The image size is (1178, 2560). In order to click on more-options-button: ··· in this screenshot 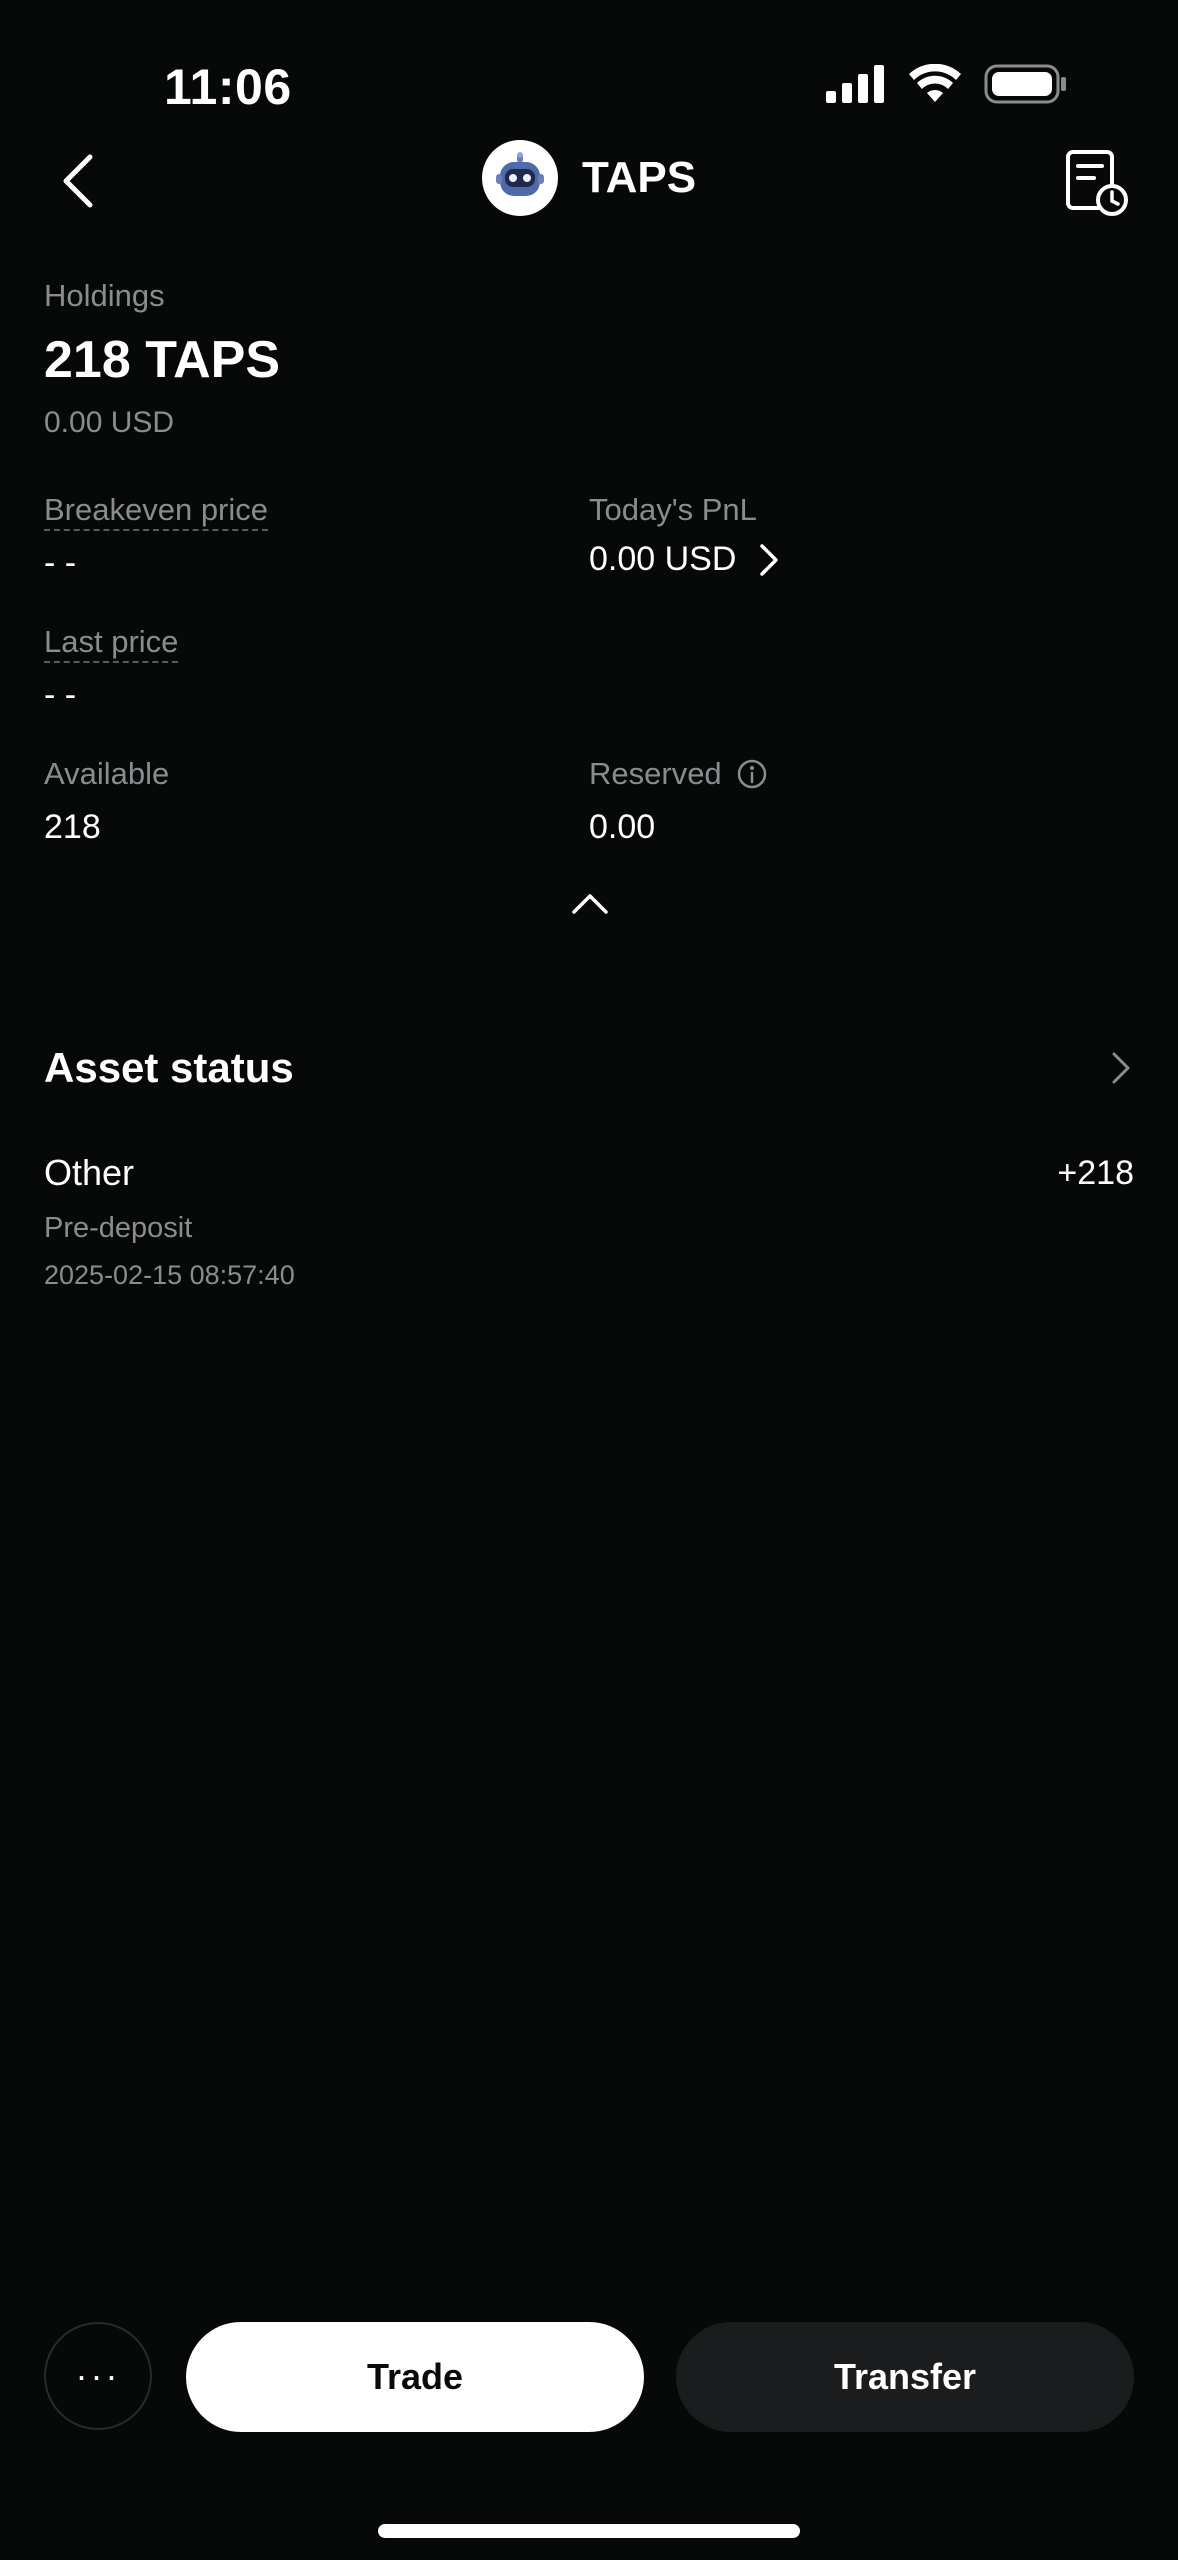, I will do `click(98, 2376)`.